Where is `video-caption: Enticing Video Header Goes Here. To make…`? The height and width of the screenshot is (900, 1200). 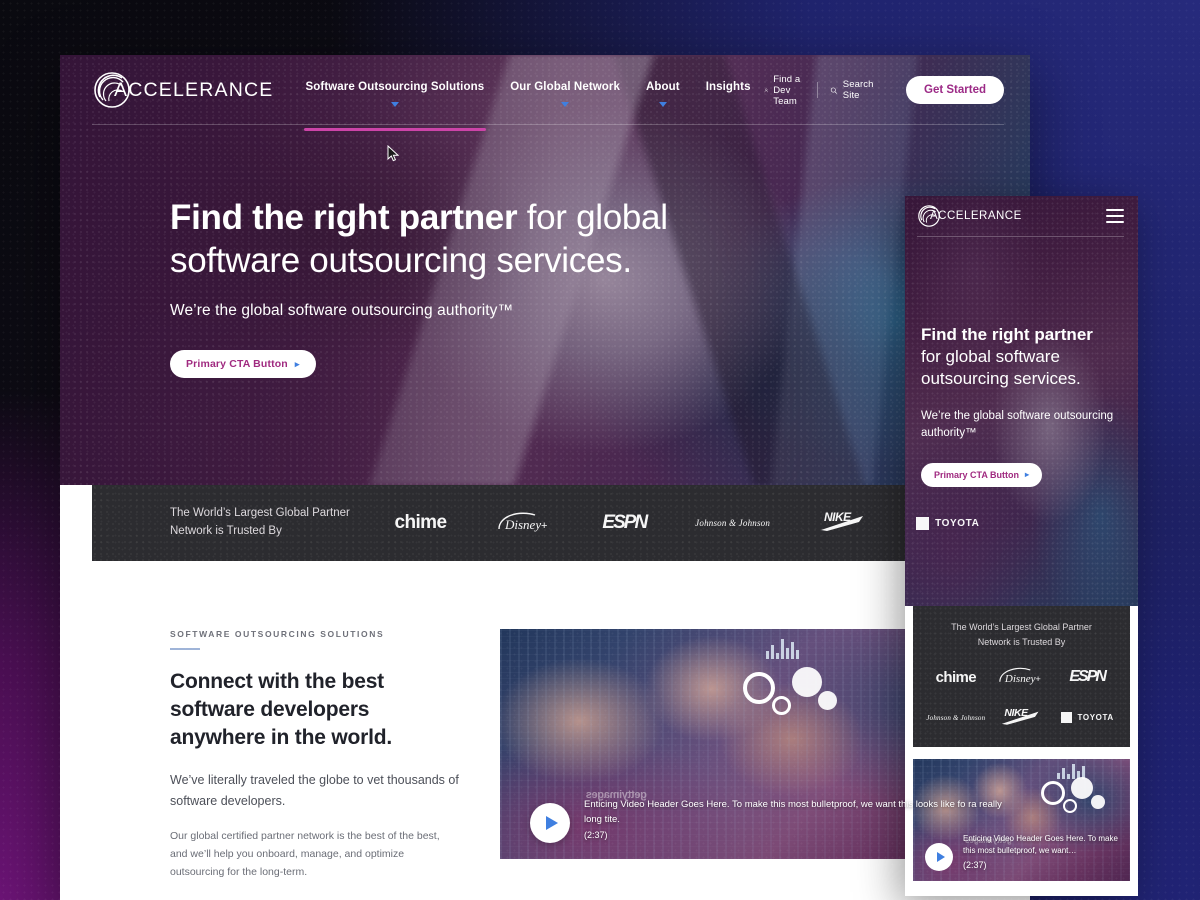
video-caption: Enticing Video Header Goes Here. To make… is located at coordinates (802, 820).